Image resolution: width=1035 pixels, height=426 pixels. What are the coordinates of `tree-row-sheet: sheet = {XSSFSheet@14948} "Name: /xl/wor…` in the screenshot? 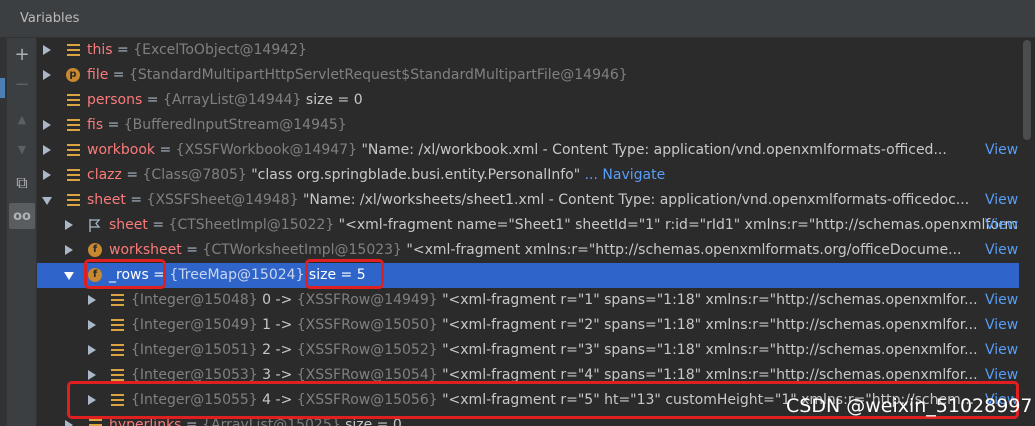 It's located at (528, 200).